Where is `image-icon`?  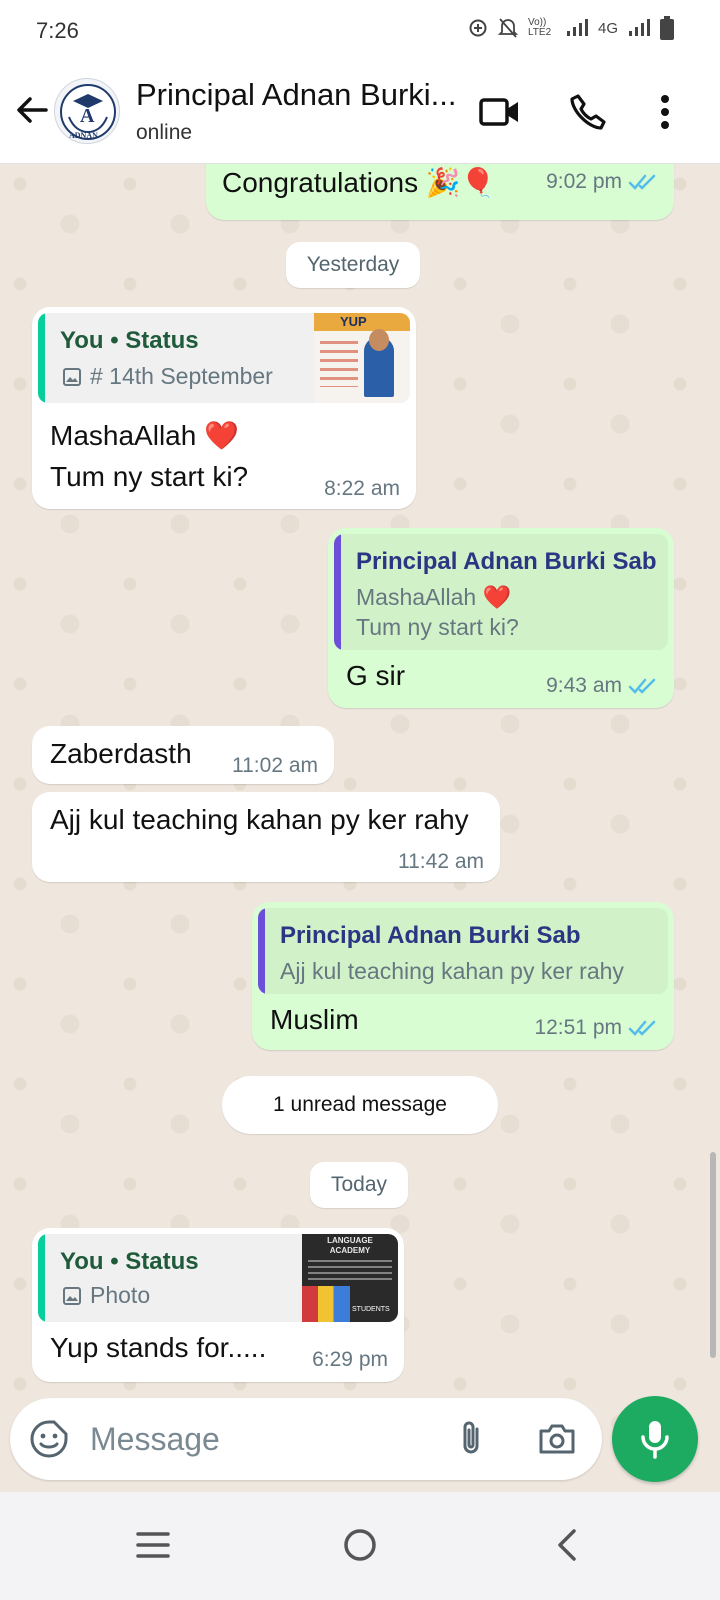 image-icon is located at coordinates (72, 1296).